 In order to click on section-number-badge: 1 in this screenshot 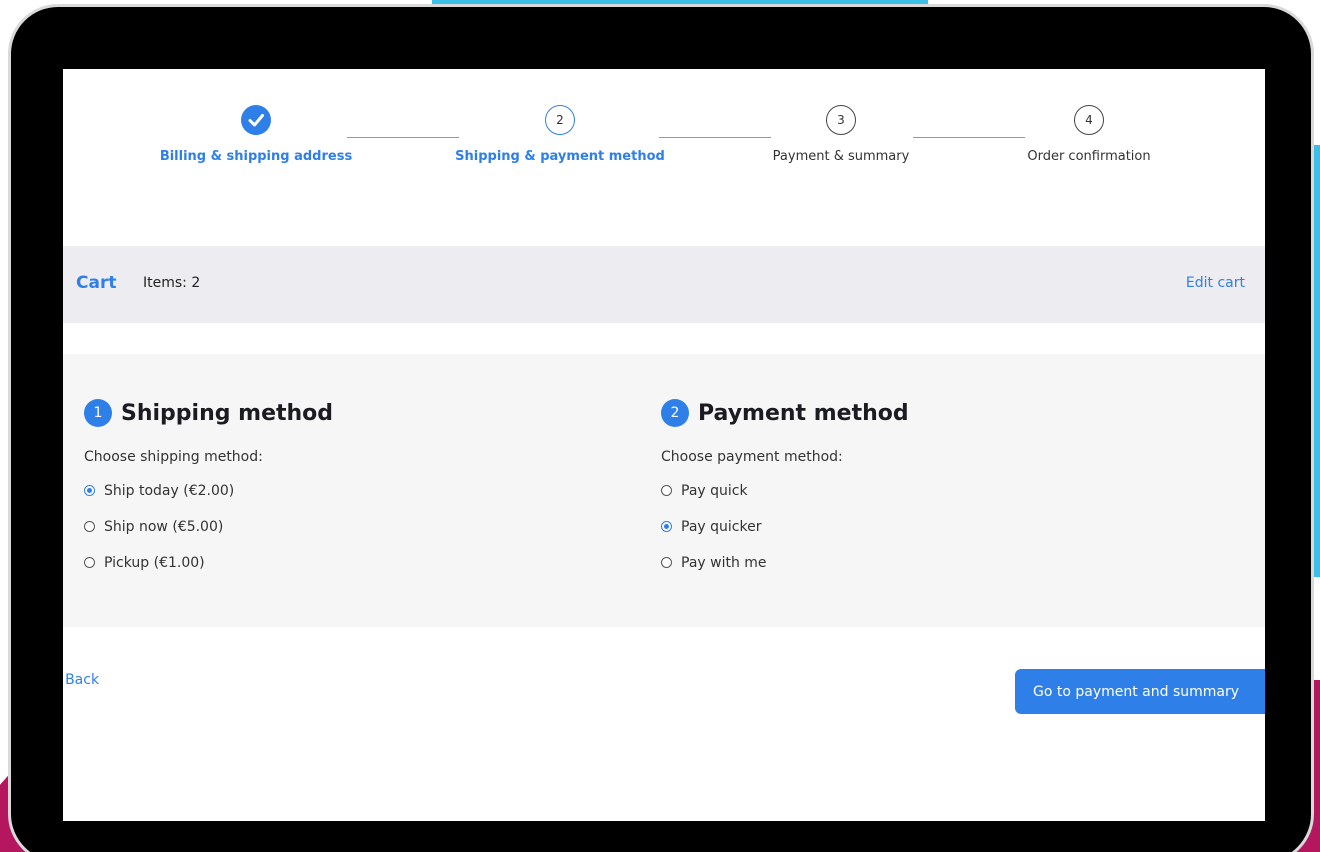, I will do `click(98, 413)`.